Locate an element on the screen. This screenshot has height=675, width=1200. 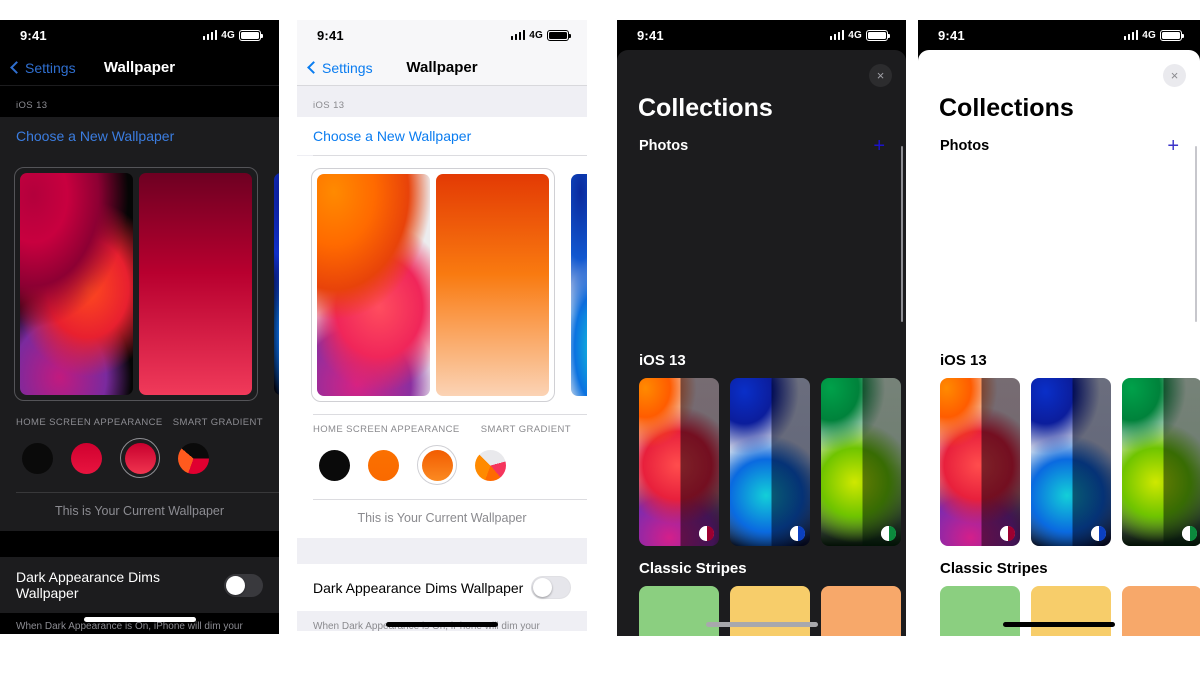
signal-icon is located at coordinates (518, 35).